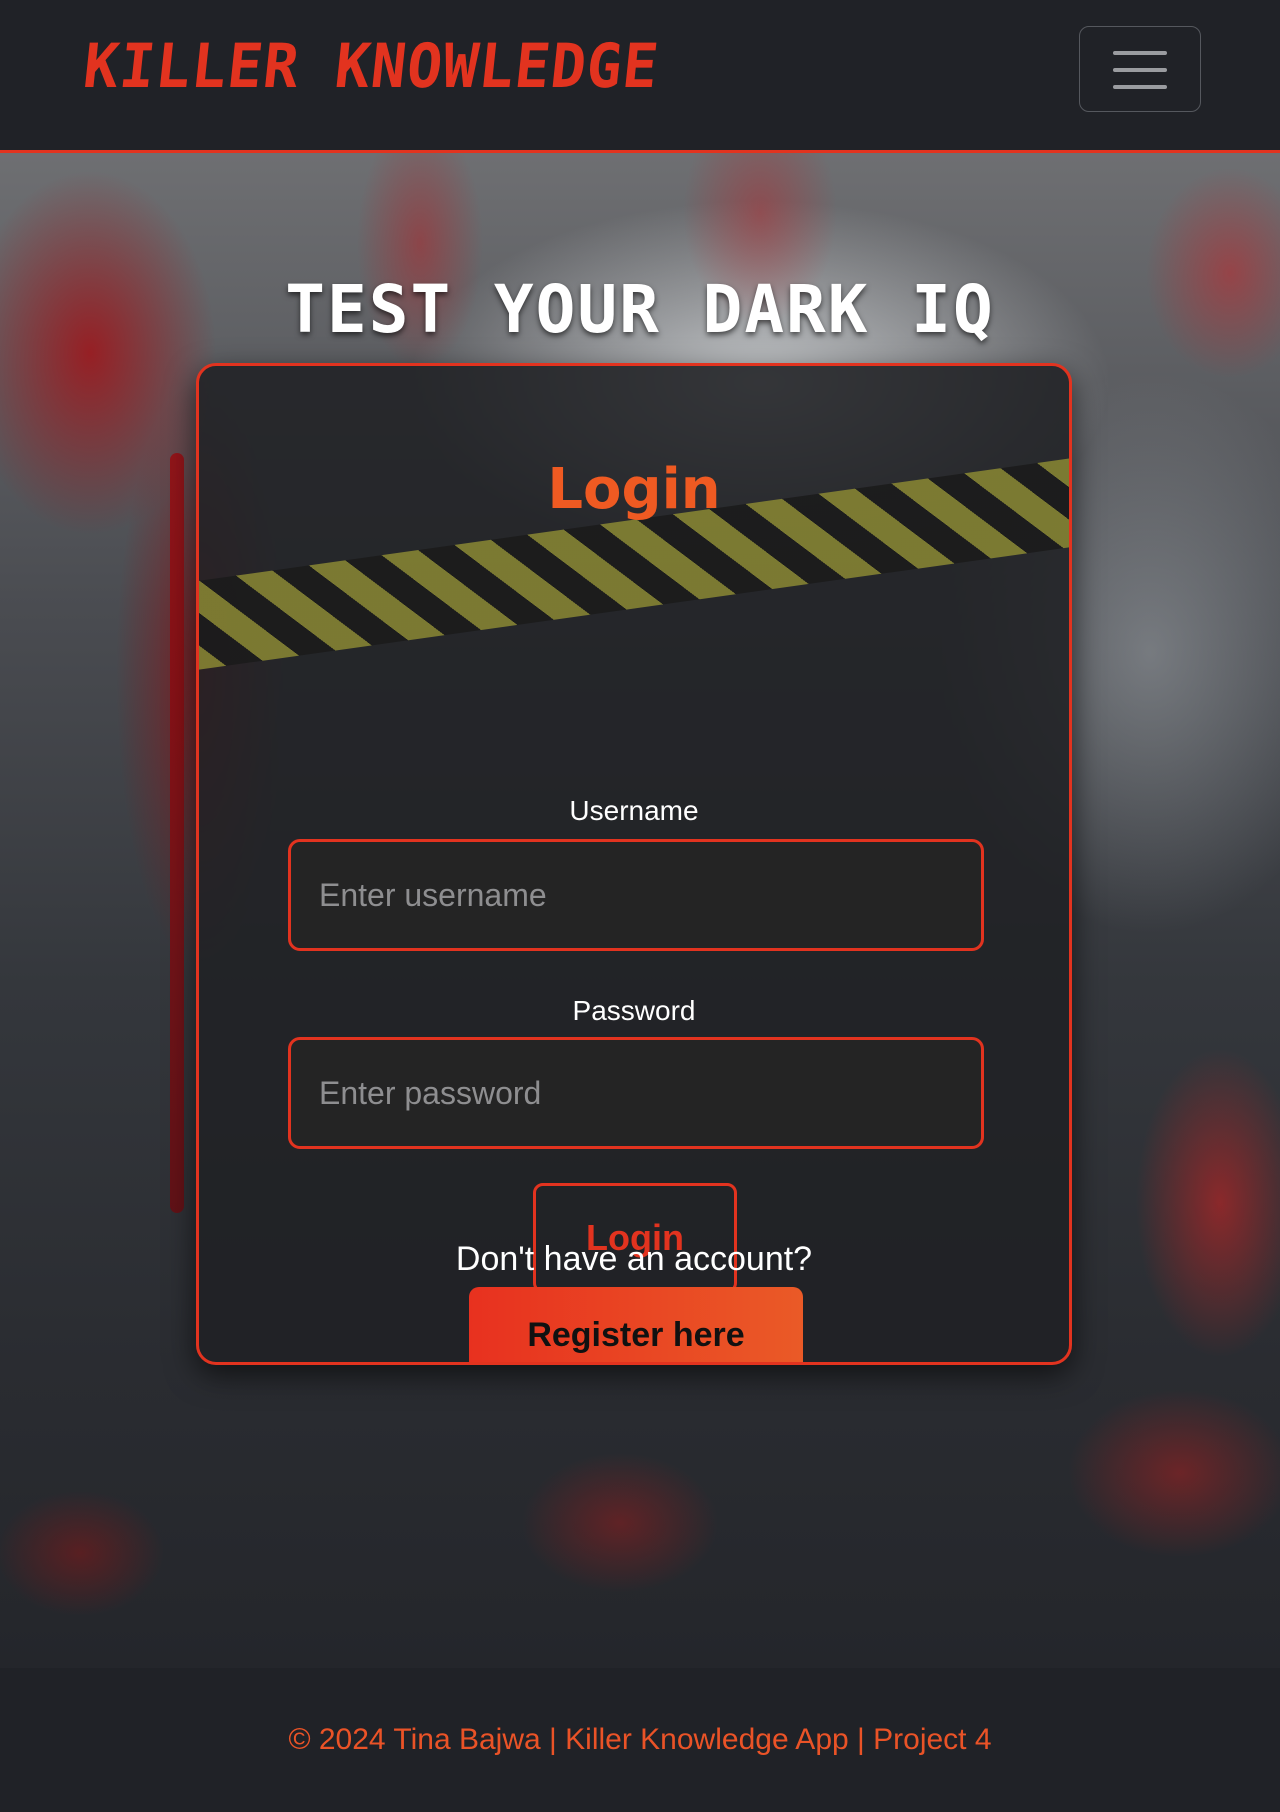  What do you see at coordinates (371, 66) in the screenshot?
I see `brand-logo: KILLER KNOWLEDGE` at bounding box center [371, 66].